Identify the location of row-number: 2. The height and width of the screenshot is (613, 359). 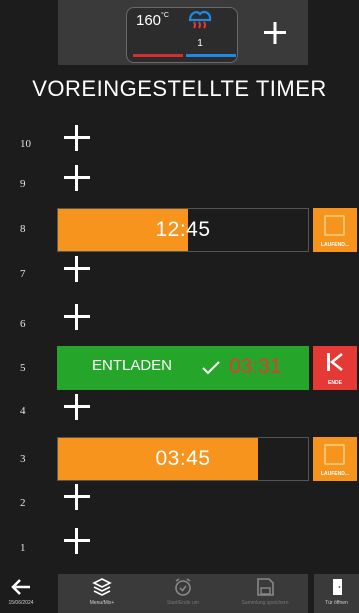
(23, 503).